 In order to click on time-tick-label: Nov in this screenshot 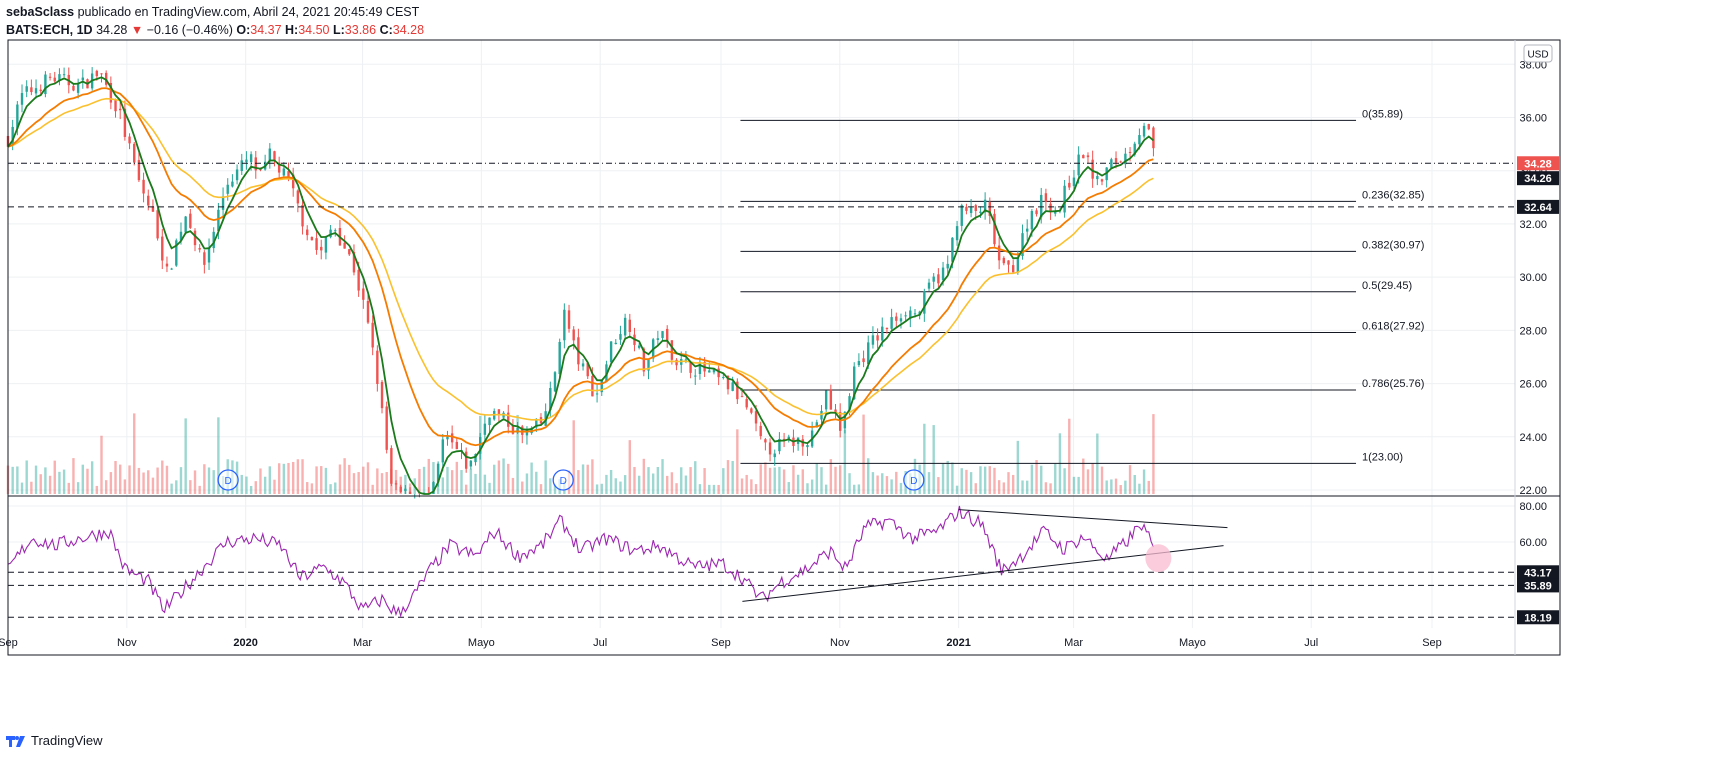, I will do `click(840, 643)`.